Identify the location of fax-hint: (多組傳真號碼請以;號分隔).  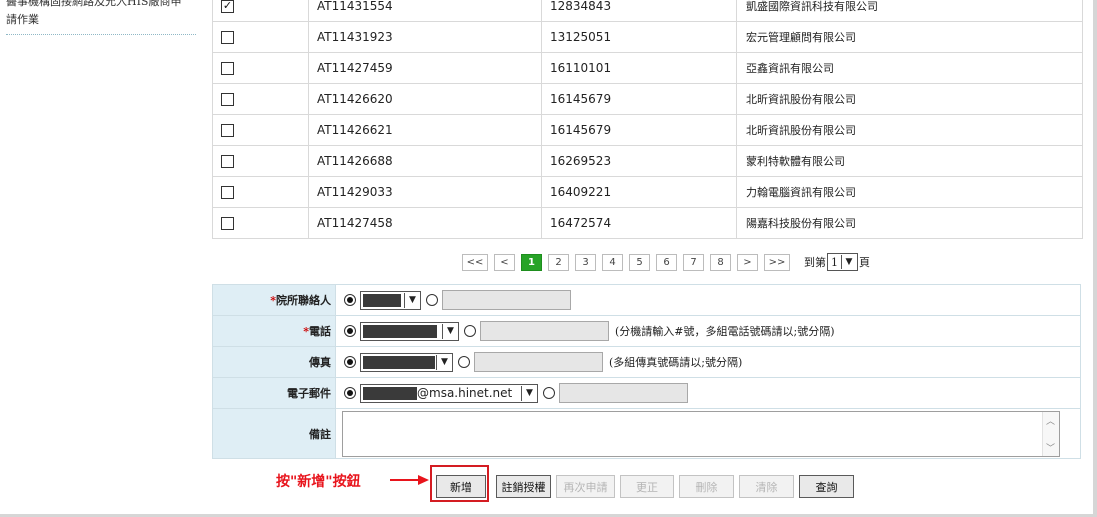
(676, 362).